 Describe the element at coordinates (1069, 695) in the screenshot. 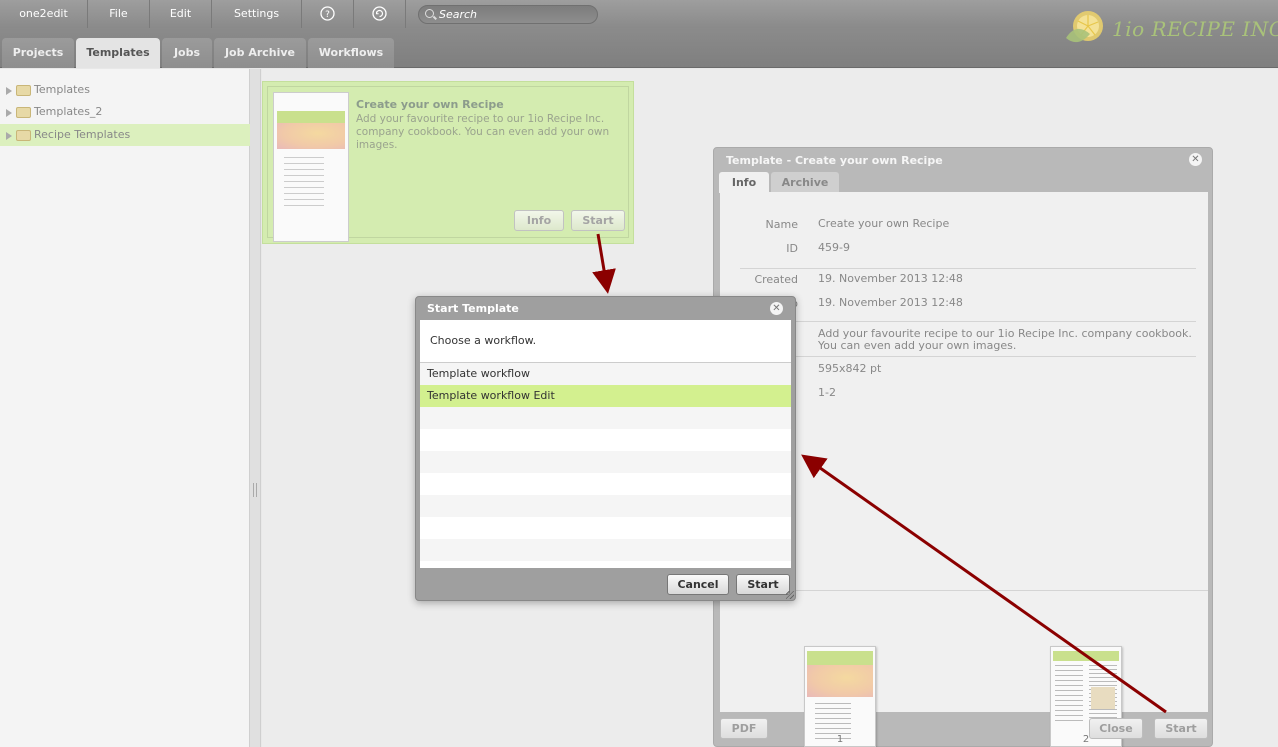

I see `page-text-lines` at that location.